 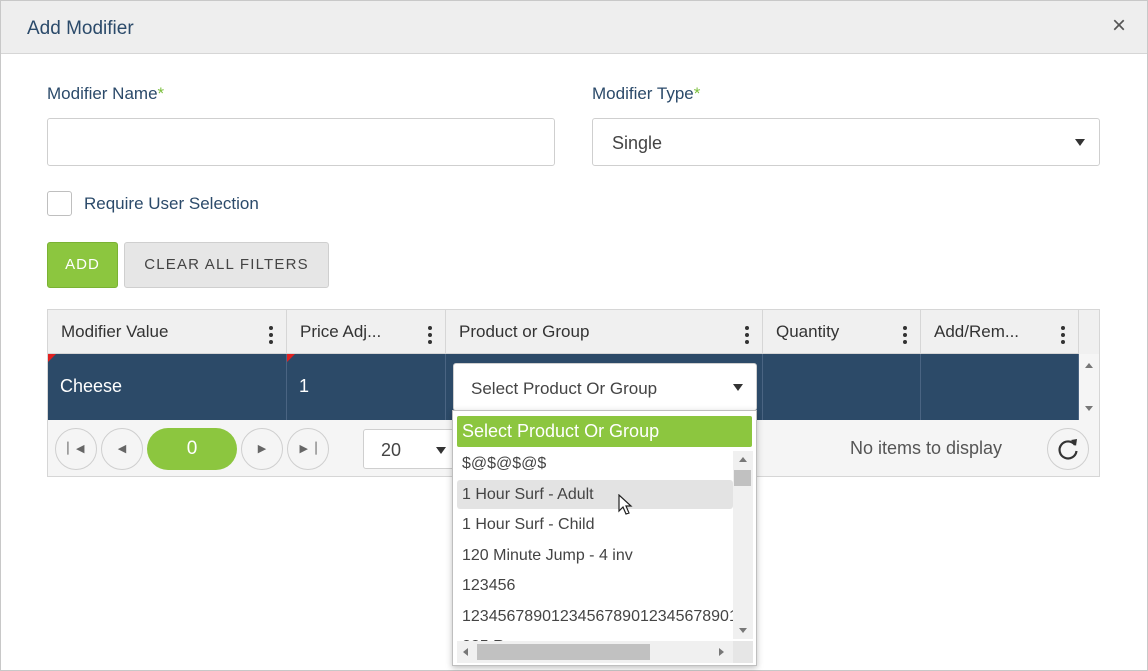 I want to click on cell-price-adjustment: 1, so click(x=366, y=387).